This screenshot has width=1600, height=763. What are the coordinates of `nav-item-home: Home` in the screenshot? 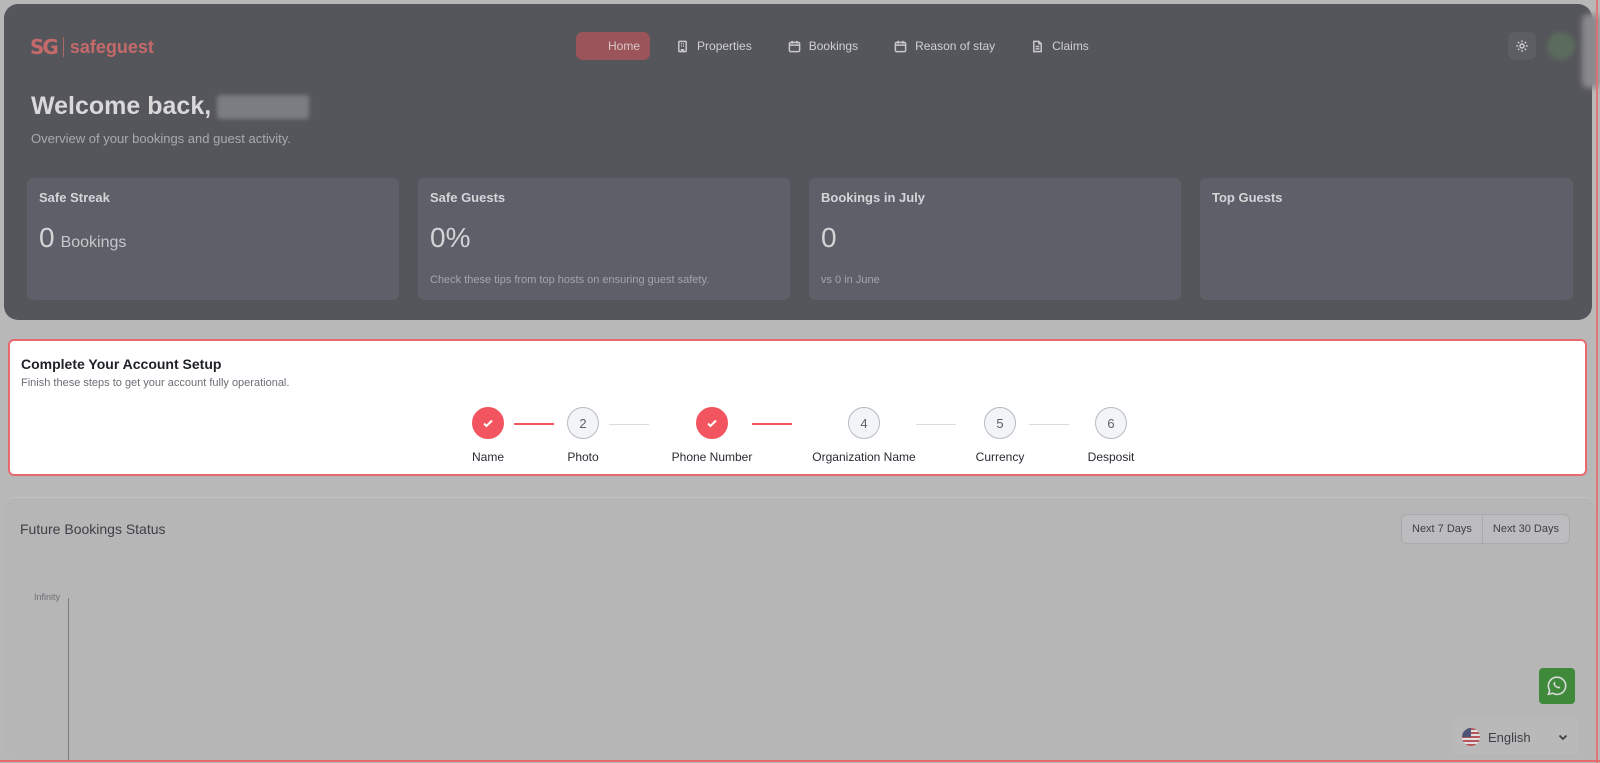 It's located at (613, 46).